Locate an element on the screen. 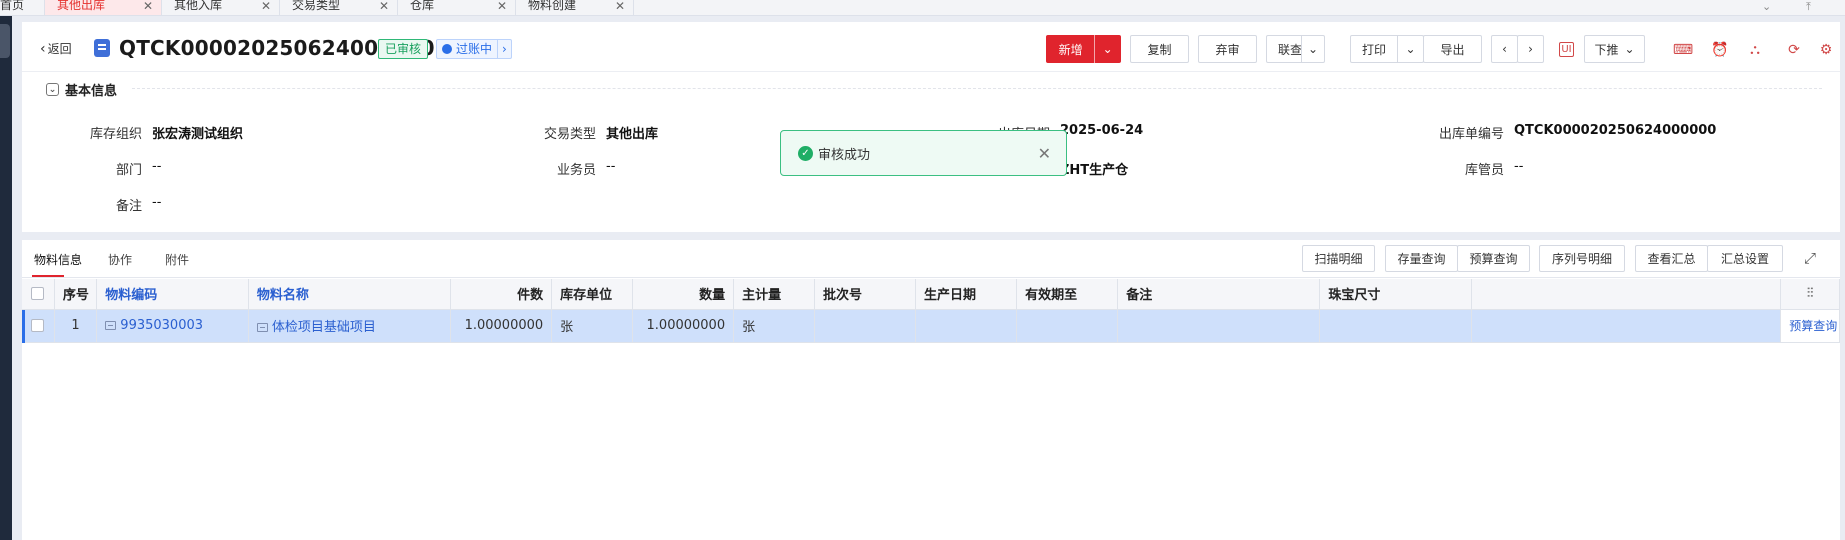 This screenshot has width=1845, height=540. column-header: 序号 is located at coordinates (76, 294).